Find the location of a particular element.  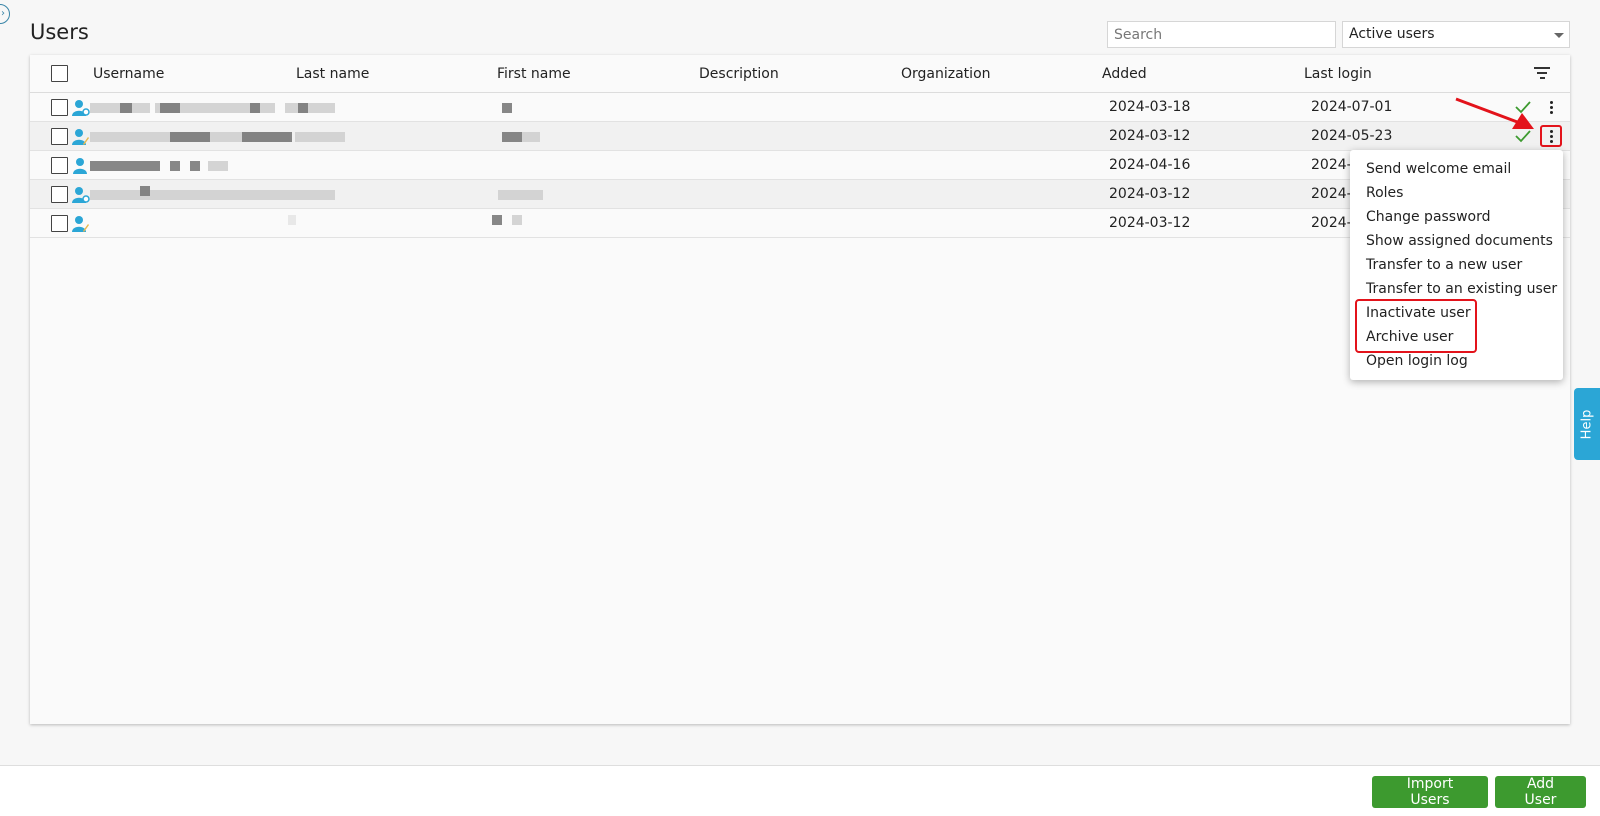

column-header-last-login: Last login is located at coordinates (1338, 74).